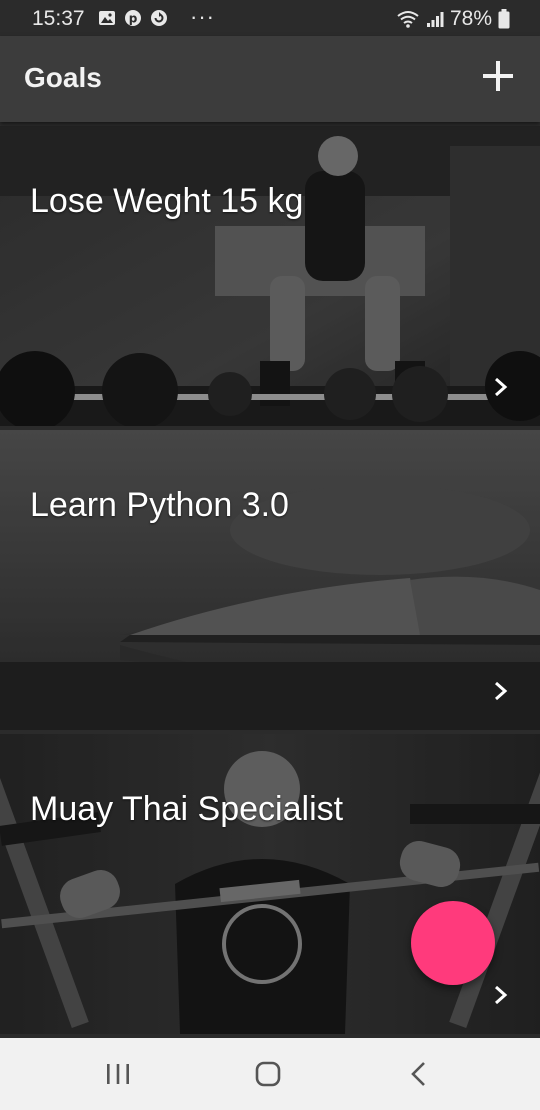 The width and height of the screenshot is (540, 1110). What do you see at coordinates (435, 19) in the screenshot?
I see `signal-icon` at bounding box center [435, 19].